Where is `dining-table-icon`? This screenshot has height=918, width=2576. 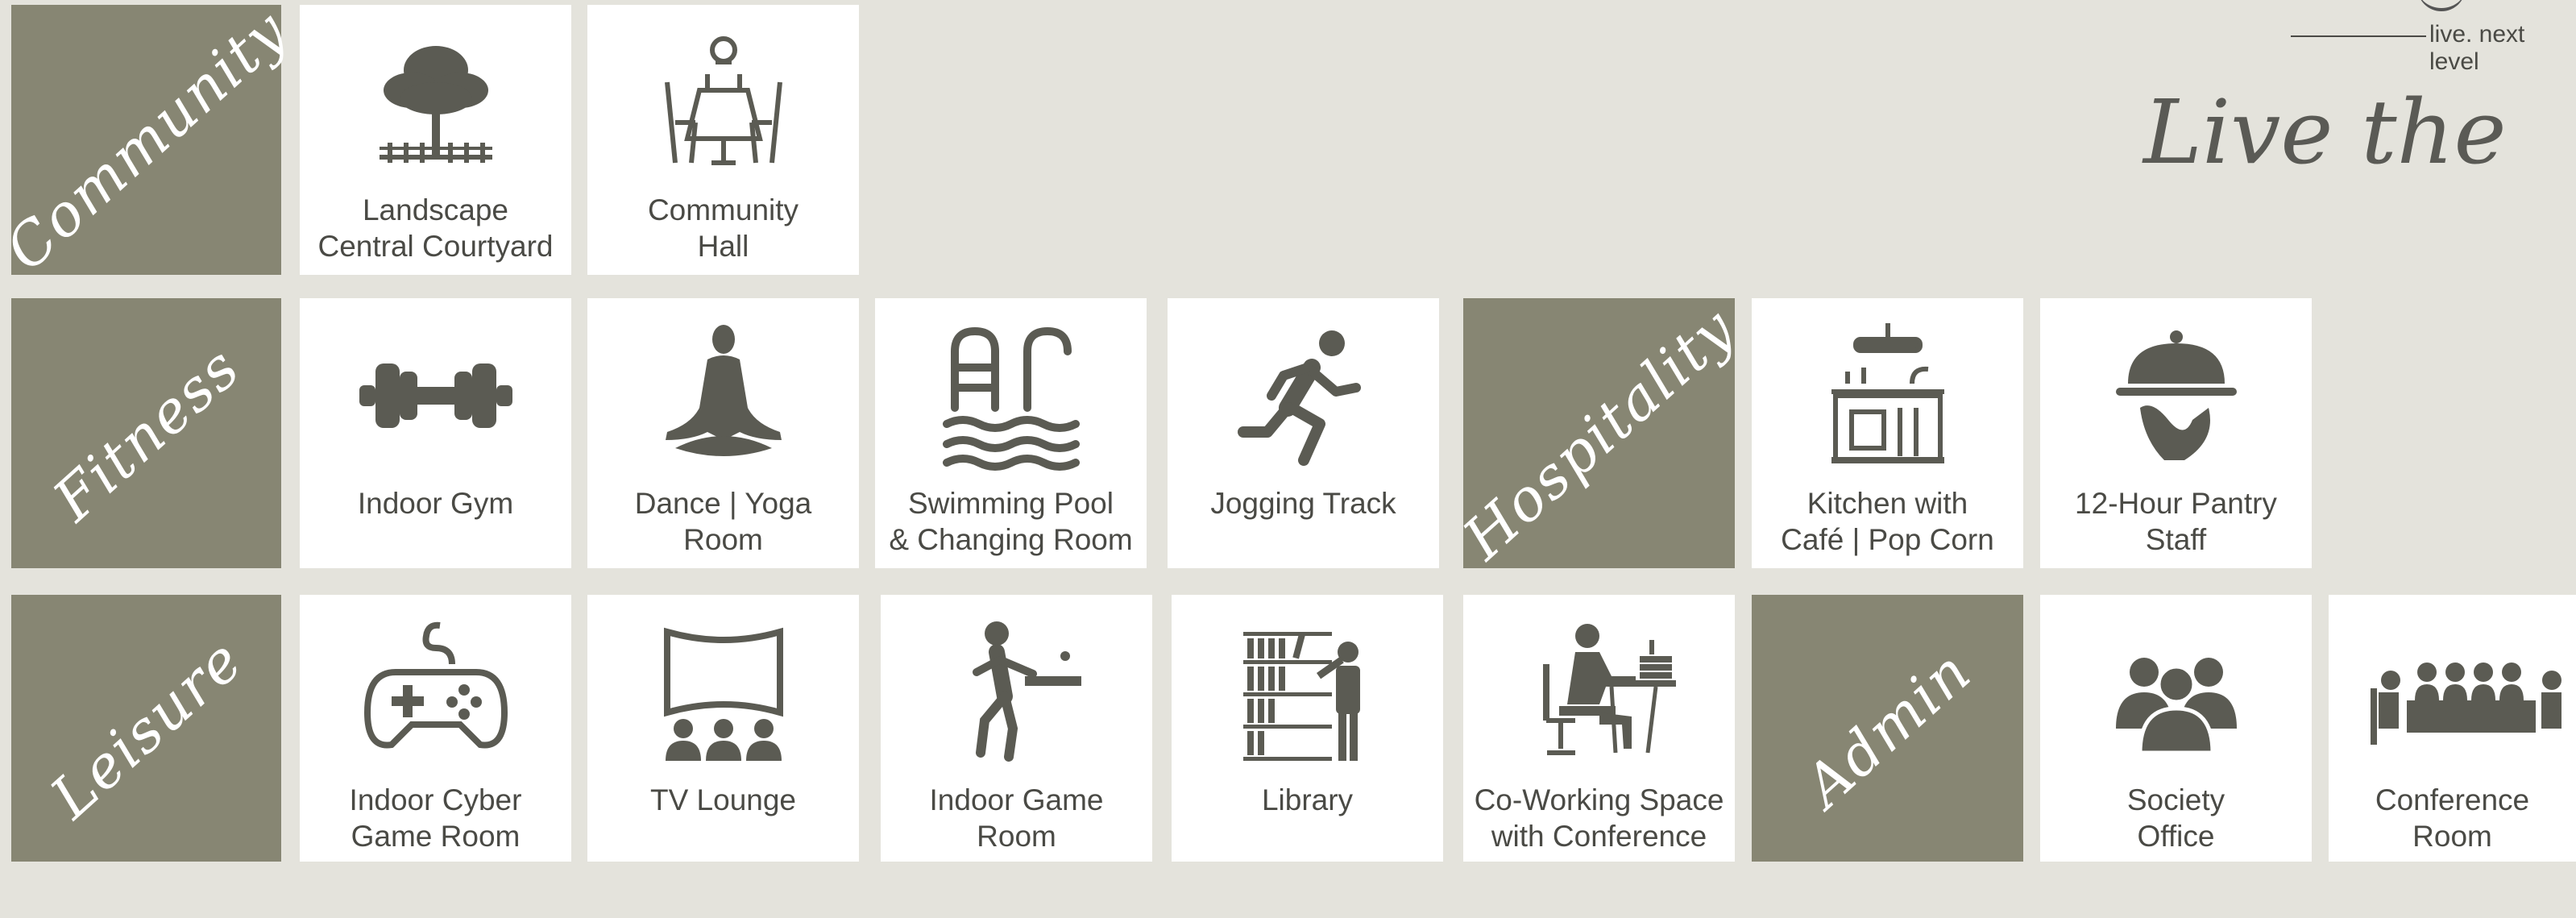
dining-table-icon is located at coordinates (723, 102).